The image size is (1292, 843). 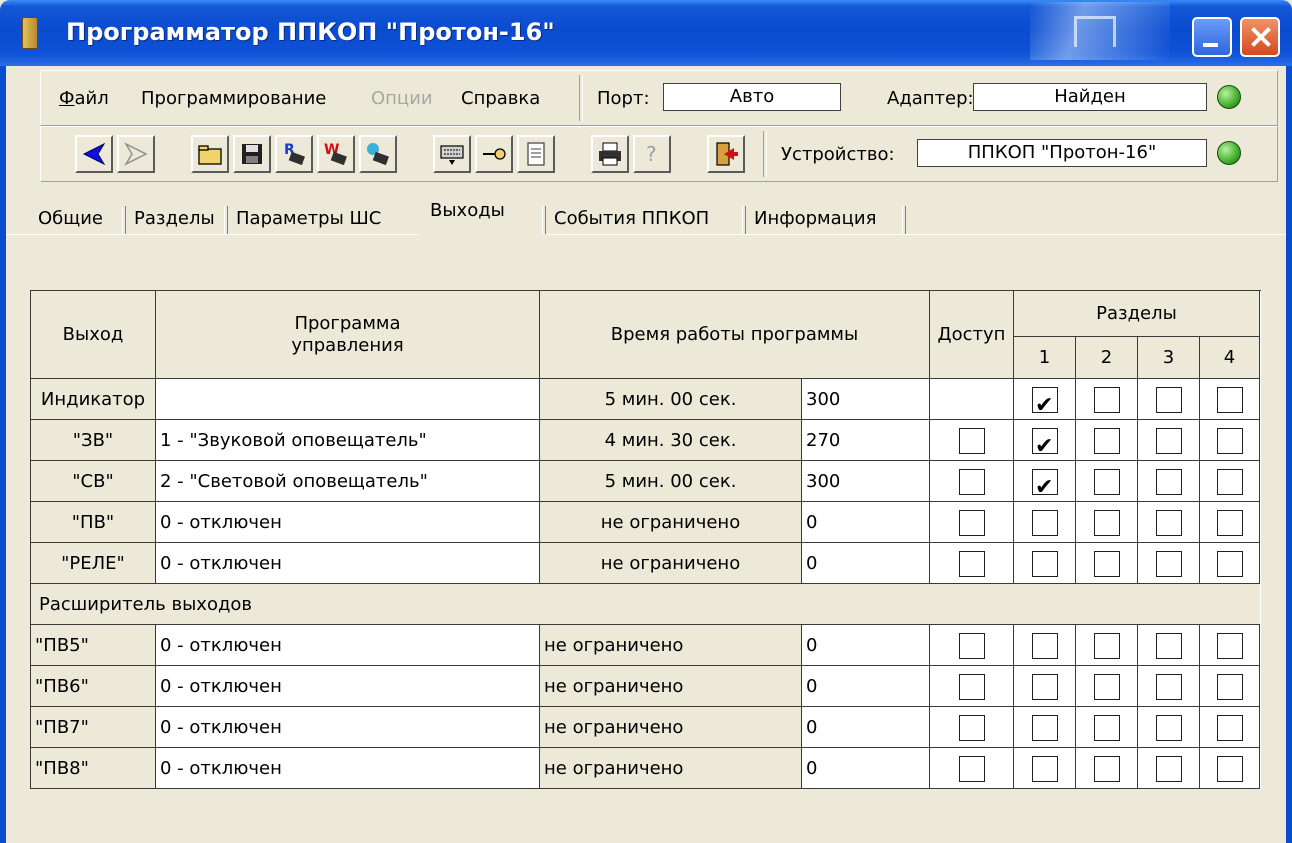 What do you see at coordinates (467, 210) in the screenshot?
I see `tab-outputs: Выходы` at bounding box center [467, 210].